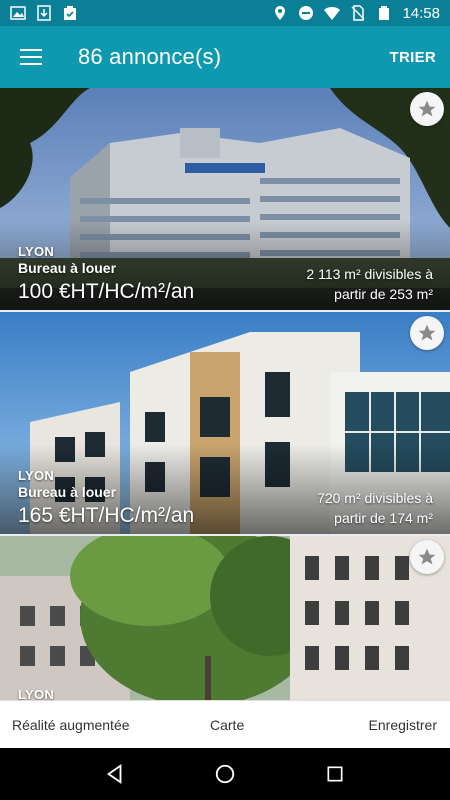 Image resolution: width=450 pixels, height=800 pixels. I want to click on image-icon, so click(18, 13).